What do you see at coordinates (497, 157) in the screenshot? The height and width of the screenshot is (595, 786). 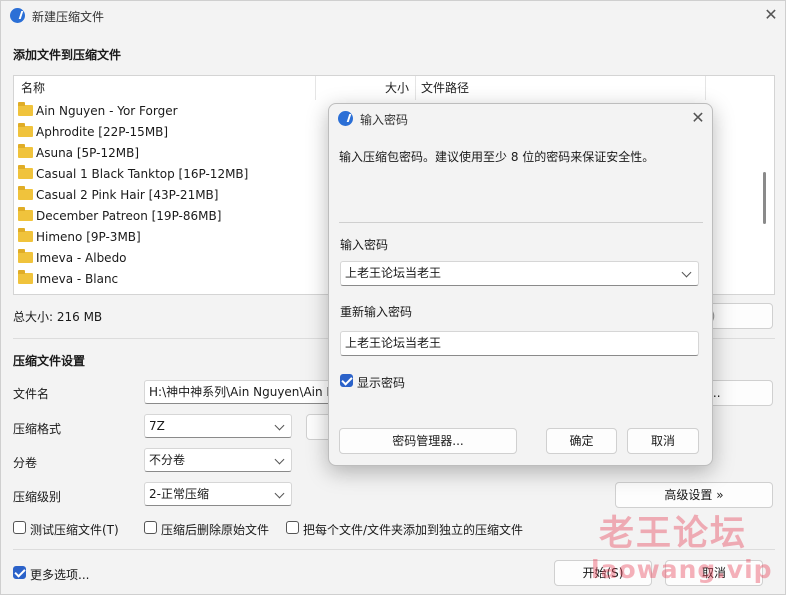 I see `dialog-description: 输入压缩包密码。建议使用至少 8 位的密码来保证安全性。` at bounding box center [497, 157].